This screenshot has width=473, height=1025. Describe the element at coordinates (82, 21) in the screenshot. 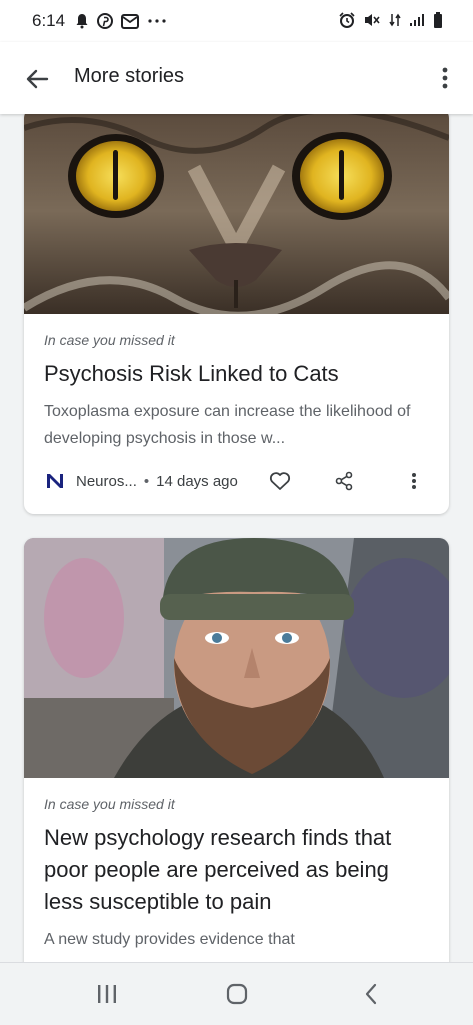

I see `alarm-bell-icon` at that location.